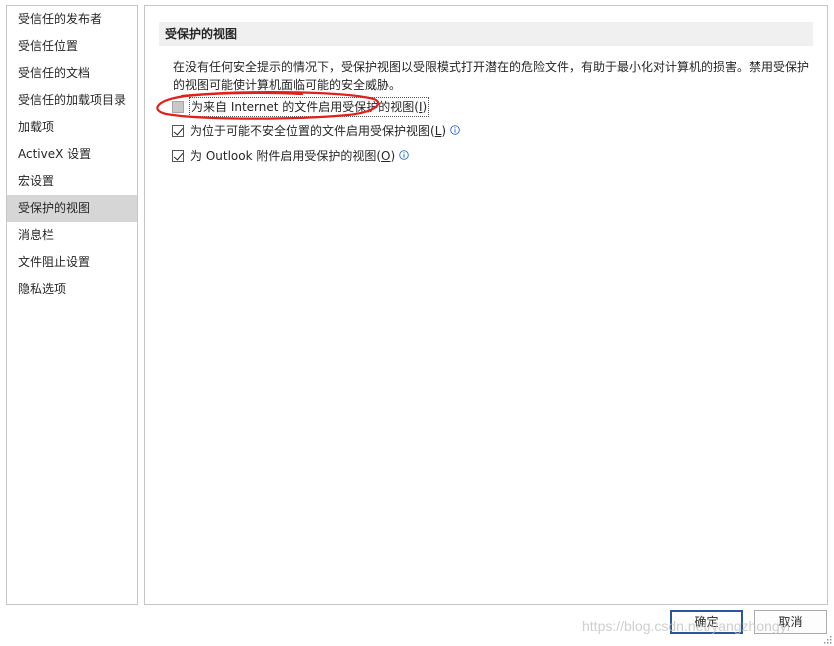  I want to click on sidebar-item-trusted-documents: 受信任的文档, so click(72, 73).